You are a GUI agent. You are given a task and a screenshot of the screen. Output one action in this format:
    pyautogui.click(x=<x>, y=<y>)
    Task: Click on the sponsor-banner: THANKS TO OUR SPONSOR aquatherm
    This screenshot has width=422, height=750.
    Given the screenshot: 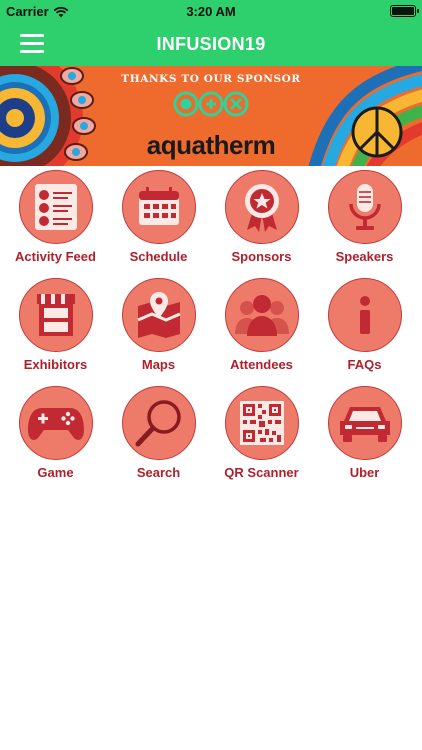 What is the action you would take?
    pyautogui.click(x=211, y=116)
    